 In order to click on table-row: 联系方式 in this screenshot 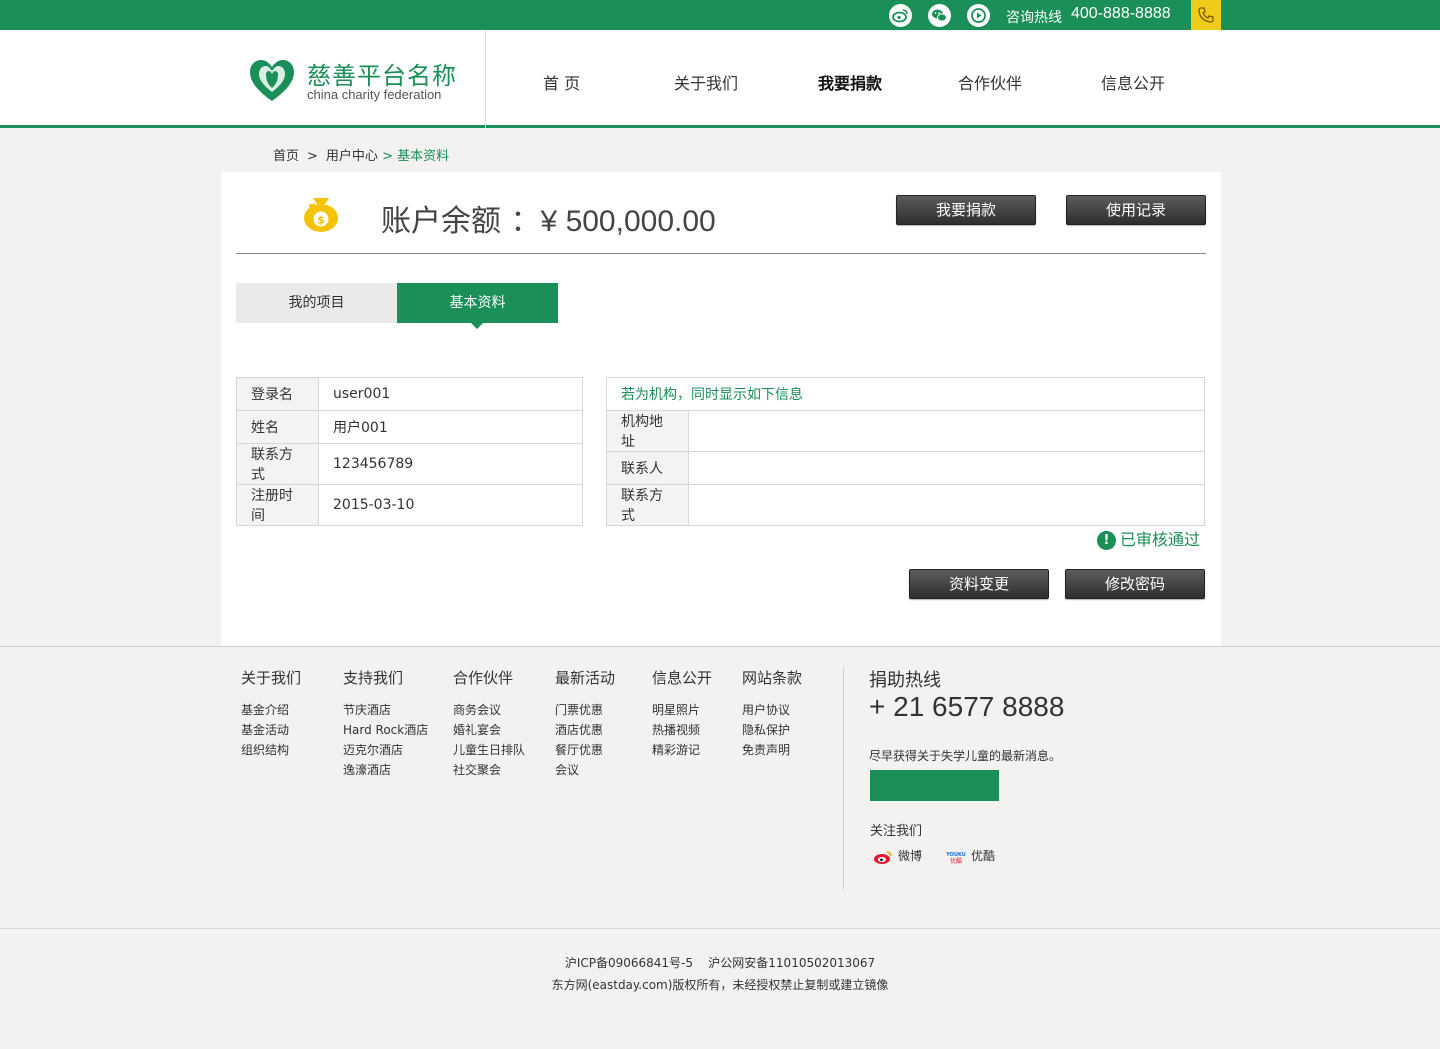, I will do `click(905, 505)`.